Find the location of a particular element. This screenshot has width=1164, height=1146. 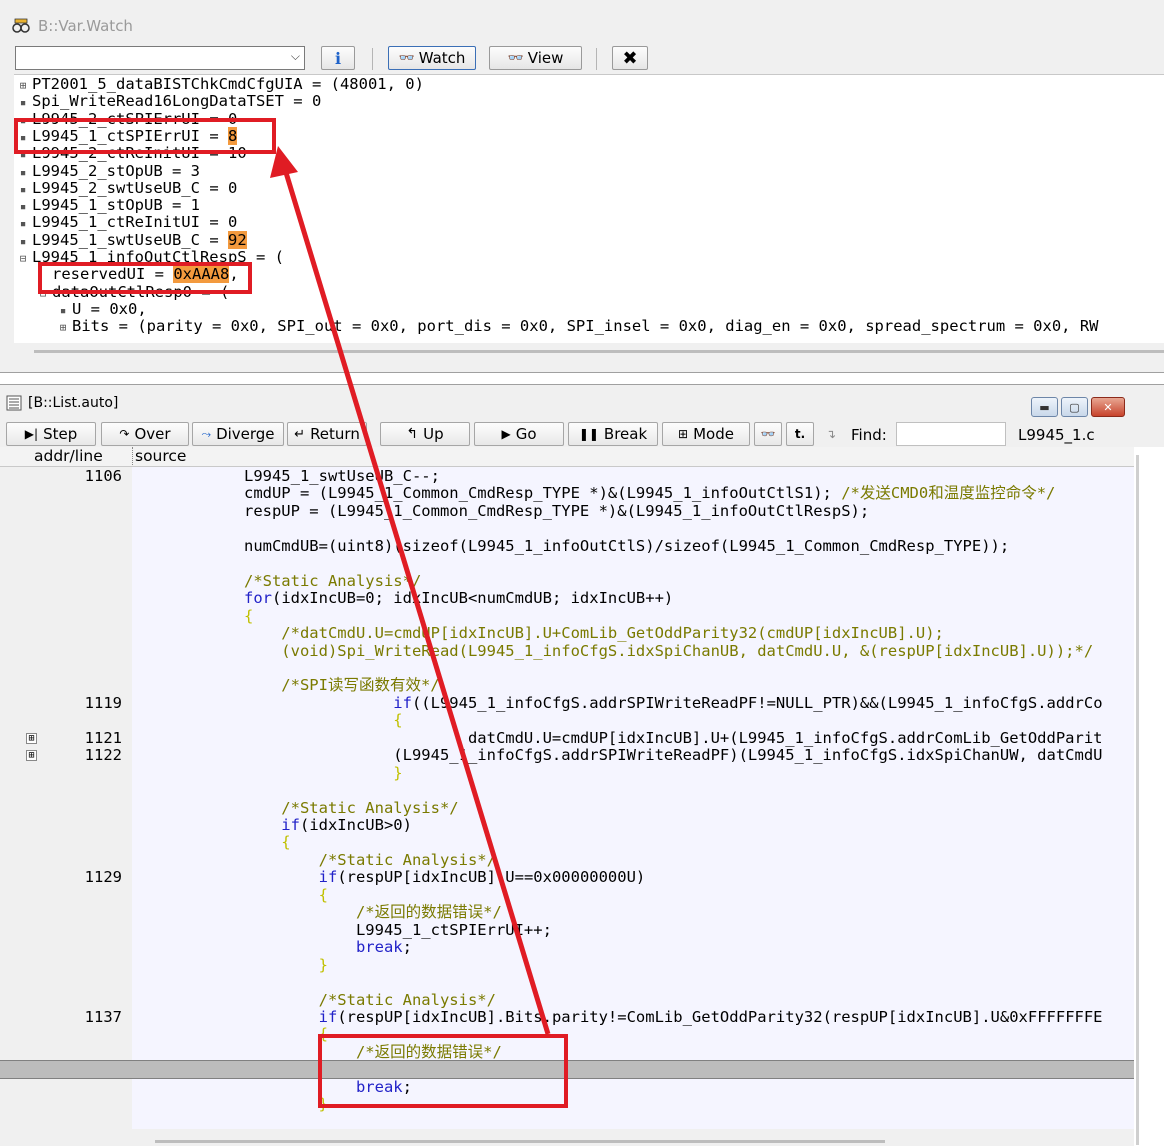

code-token: (respUP[idxIncUB].U==0x00000000U) is located at coordinates (491, 877).